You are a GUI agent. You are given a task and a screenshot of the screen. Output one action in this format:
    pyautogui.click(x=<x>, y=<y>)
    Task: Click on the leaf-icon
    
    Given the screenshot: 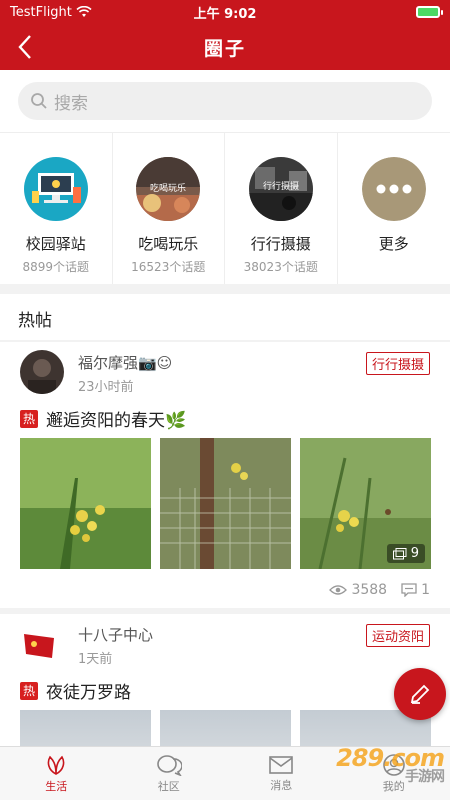 What is the action you would take?
    pyautogui.click(x=56, y=765)
    